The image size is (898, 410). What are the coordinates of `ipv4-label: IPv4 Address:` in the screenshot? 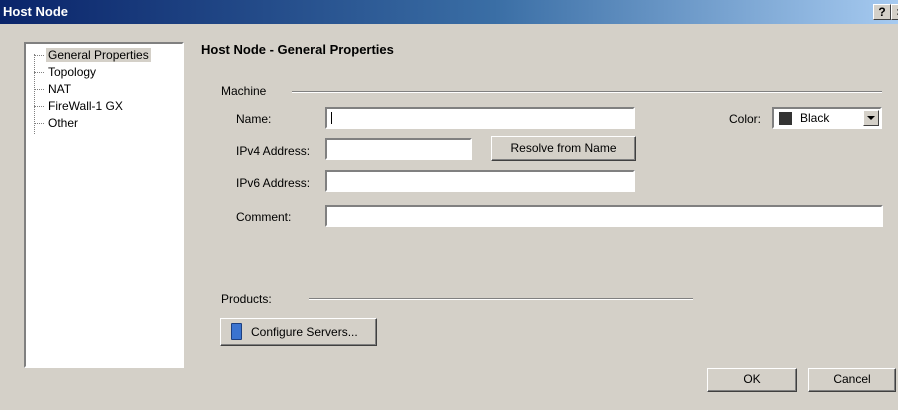 It's located at (273, 151).